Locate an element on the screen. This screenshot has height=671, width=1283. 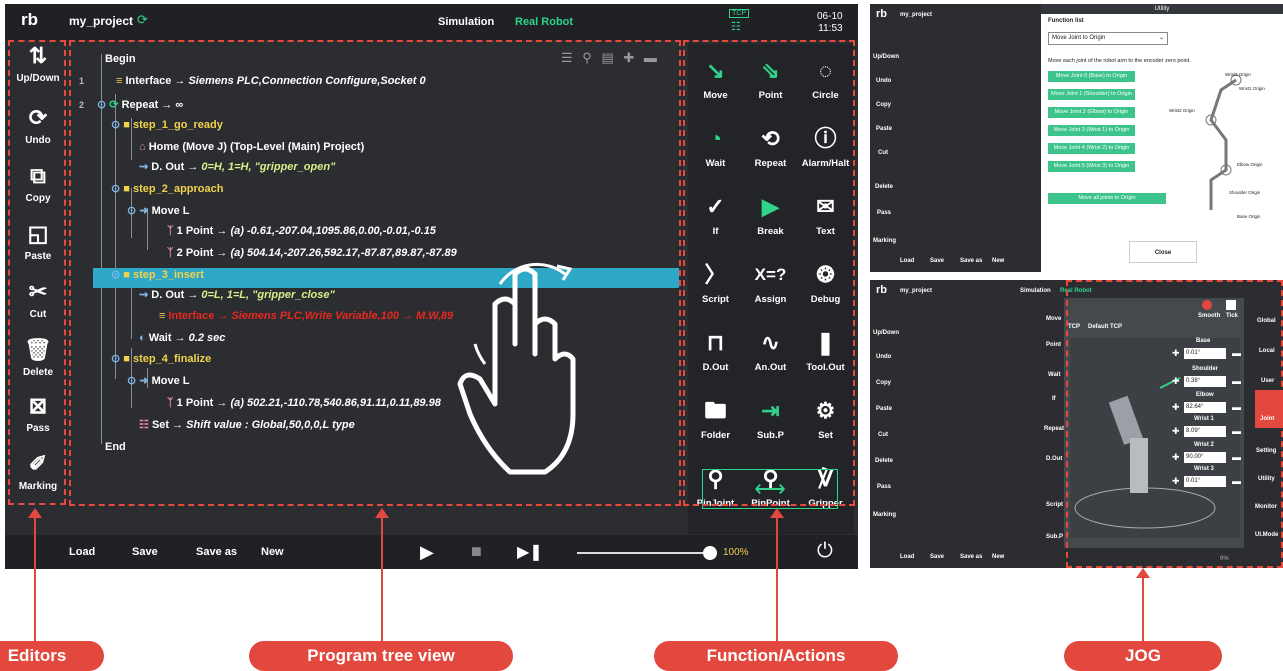
editors-callout: Editors is located at coordinates (52, 656).